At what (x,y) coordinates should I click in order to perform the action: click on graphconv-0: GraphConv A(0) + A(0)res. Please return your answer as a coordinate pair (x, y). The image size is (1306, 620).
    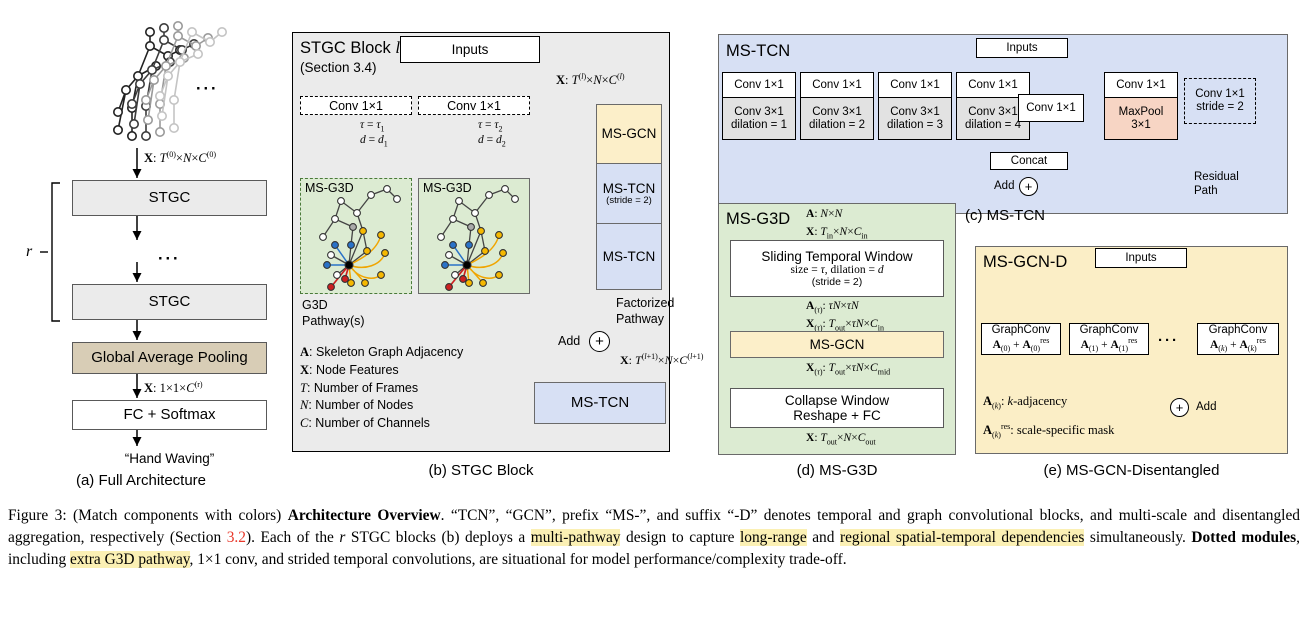
    Looking at the image, I should click on (1021, 339).